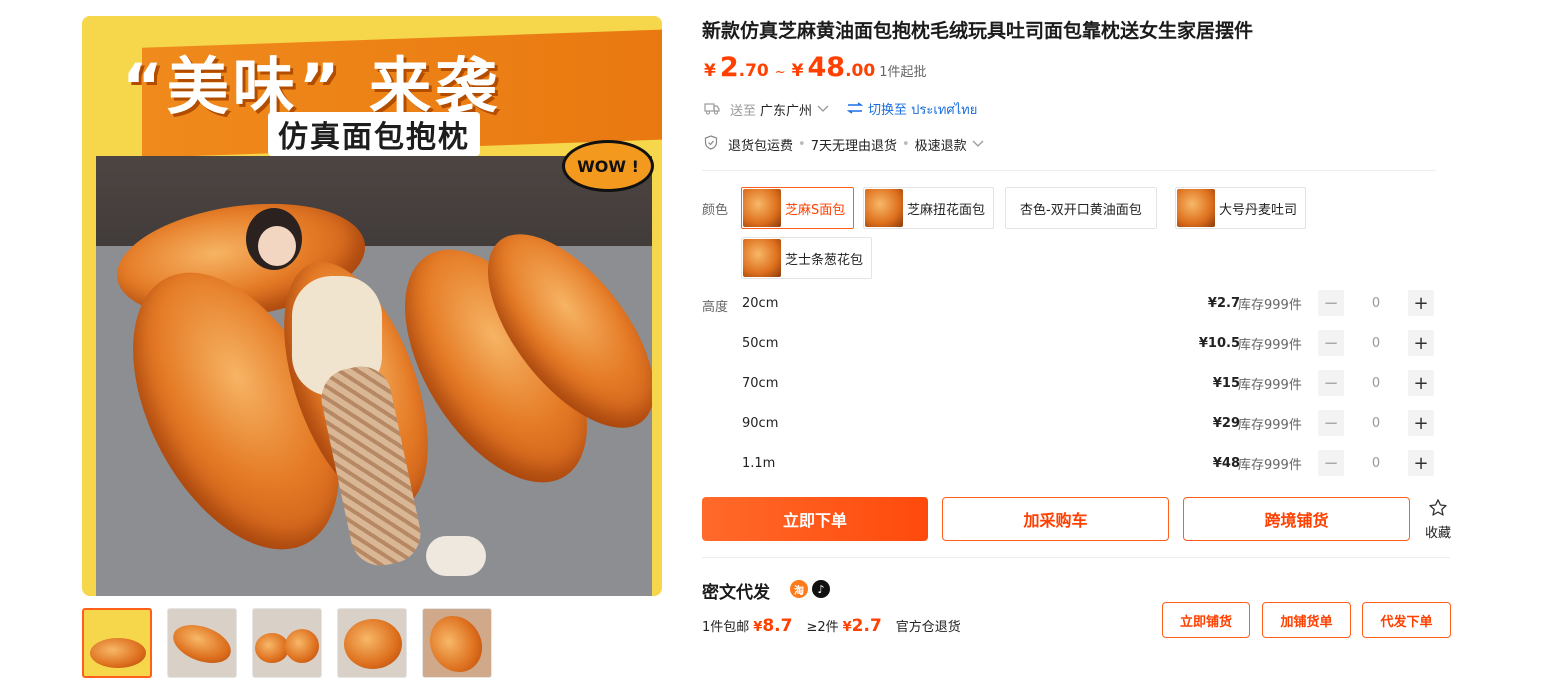 The height and width of the screenshot is (689, 1549). What do you see at coordinates (940, 146) in the screenshot?
I see `service-item: 极速退款` at bounding box center [940, 146].